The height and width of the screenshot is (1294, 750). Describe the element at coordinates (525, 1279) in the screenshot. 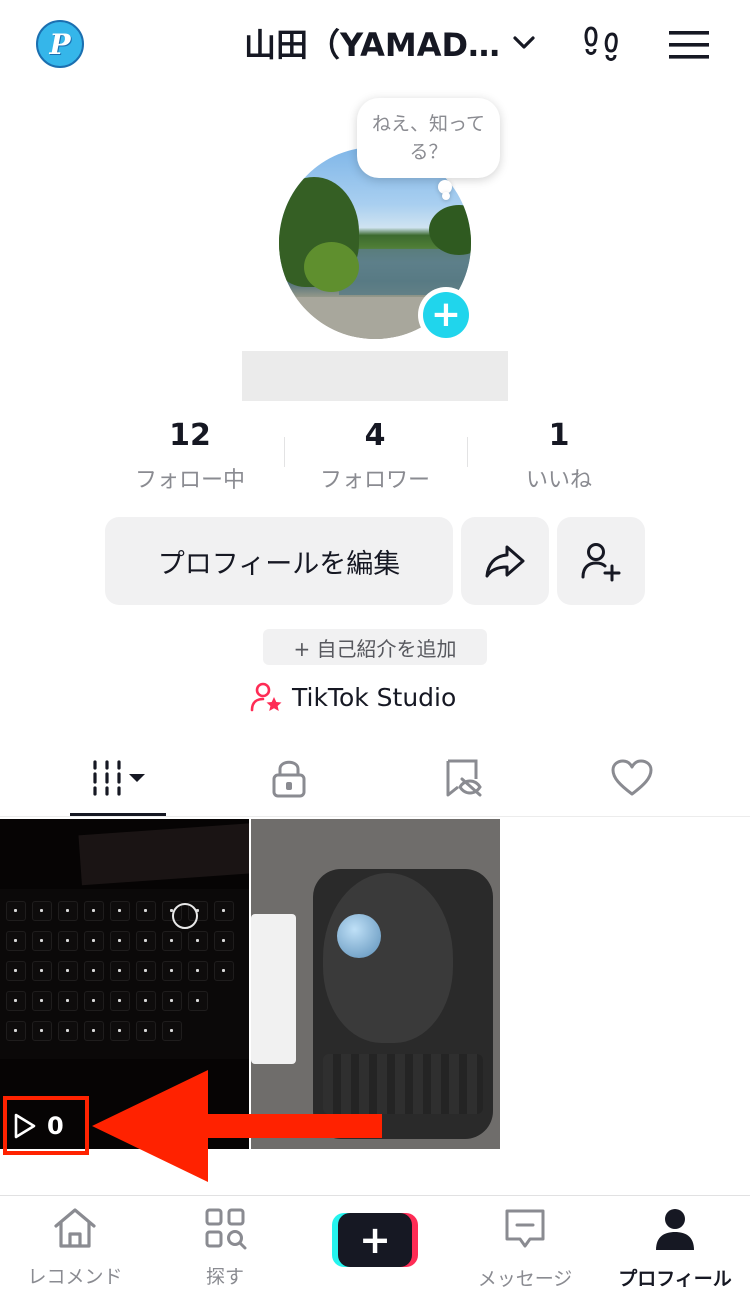

I see `nav-messages-label: メッセージ` at that location.